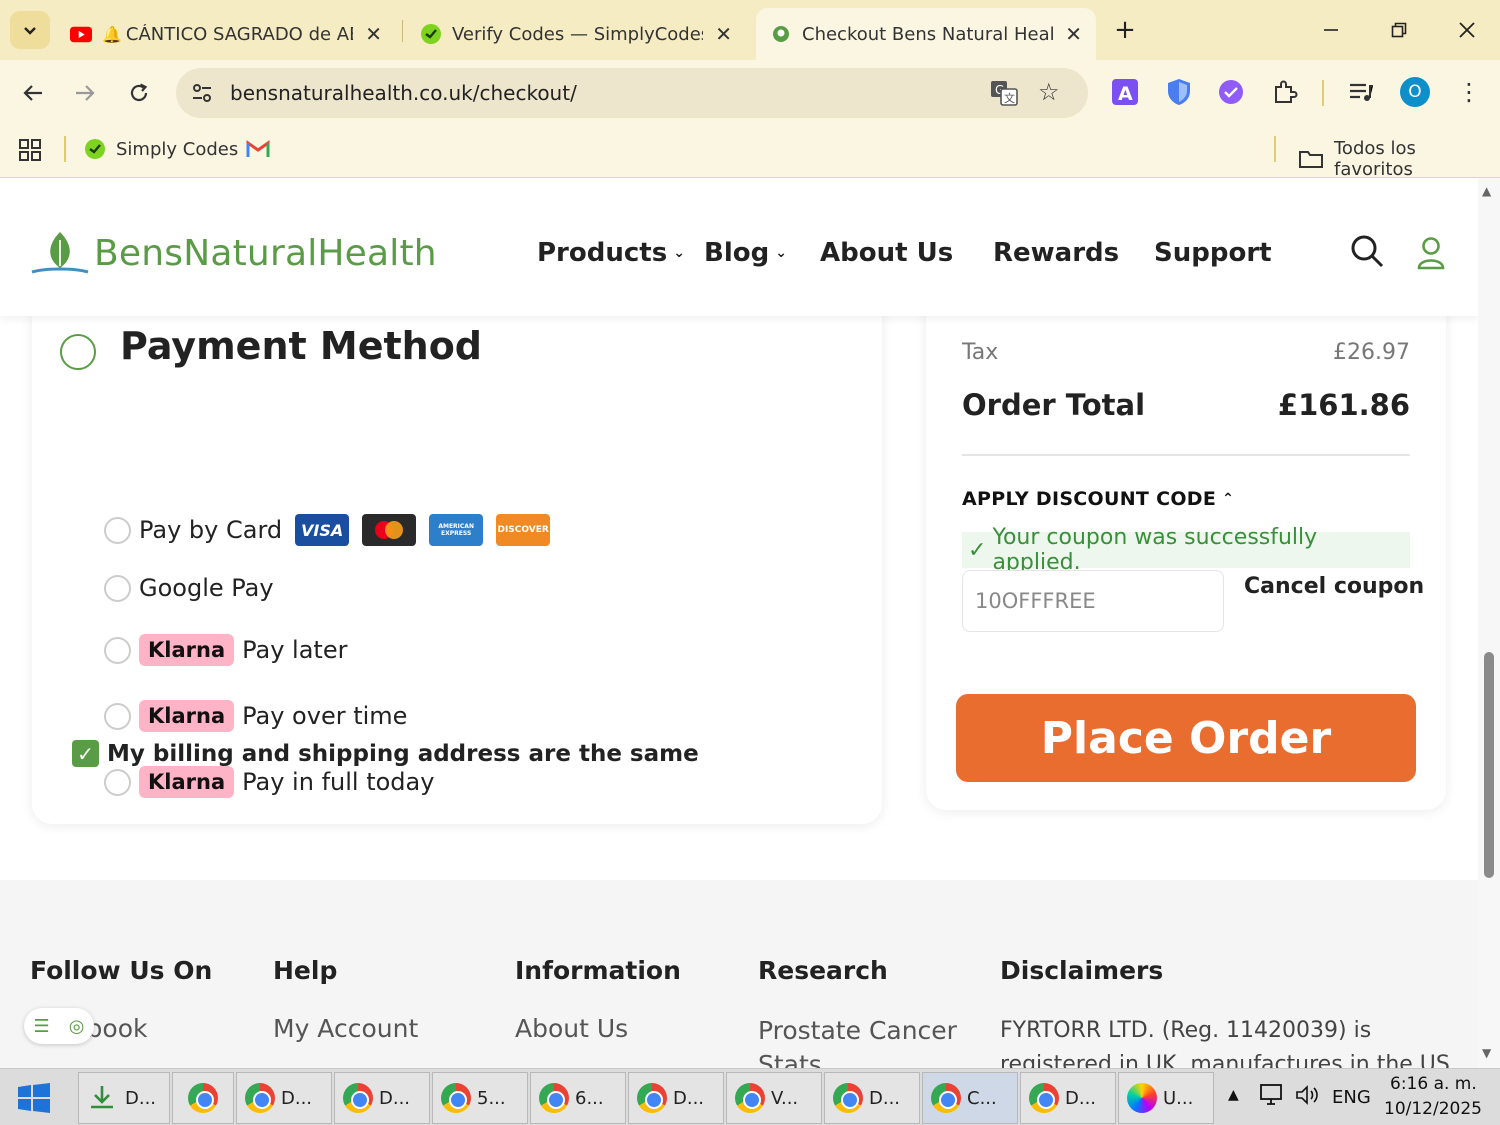  What do you see at coordinates (305, 970) in the screenshot?
I see `footer-heading: Help` at bounding box center [305, 970].